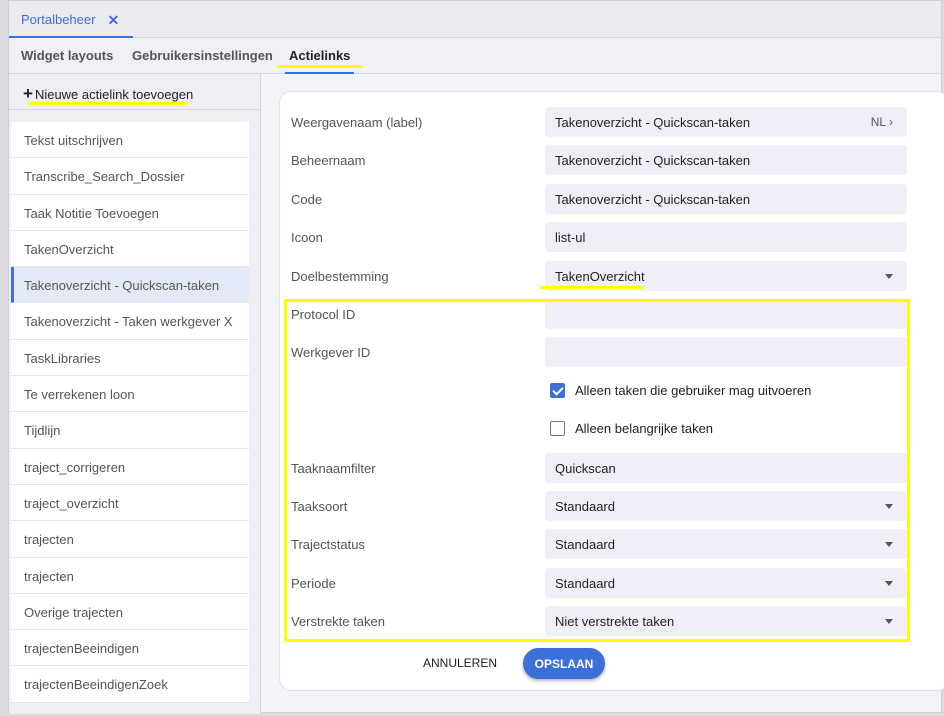 This screenshot has width=944, height=716. What do you see at coordinates (130, 358) in the screenshot?
I see `list-item: TaskLibraries` at bounding box center [130, 358].